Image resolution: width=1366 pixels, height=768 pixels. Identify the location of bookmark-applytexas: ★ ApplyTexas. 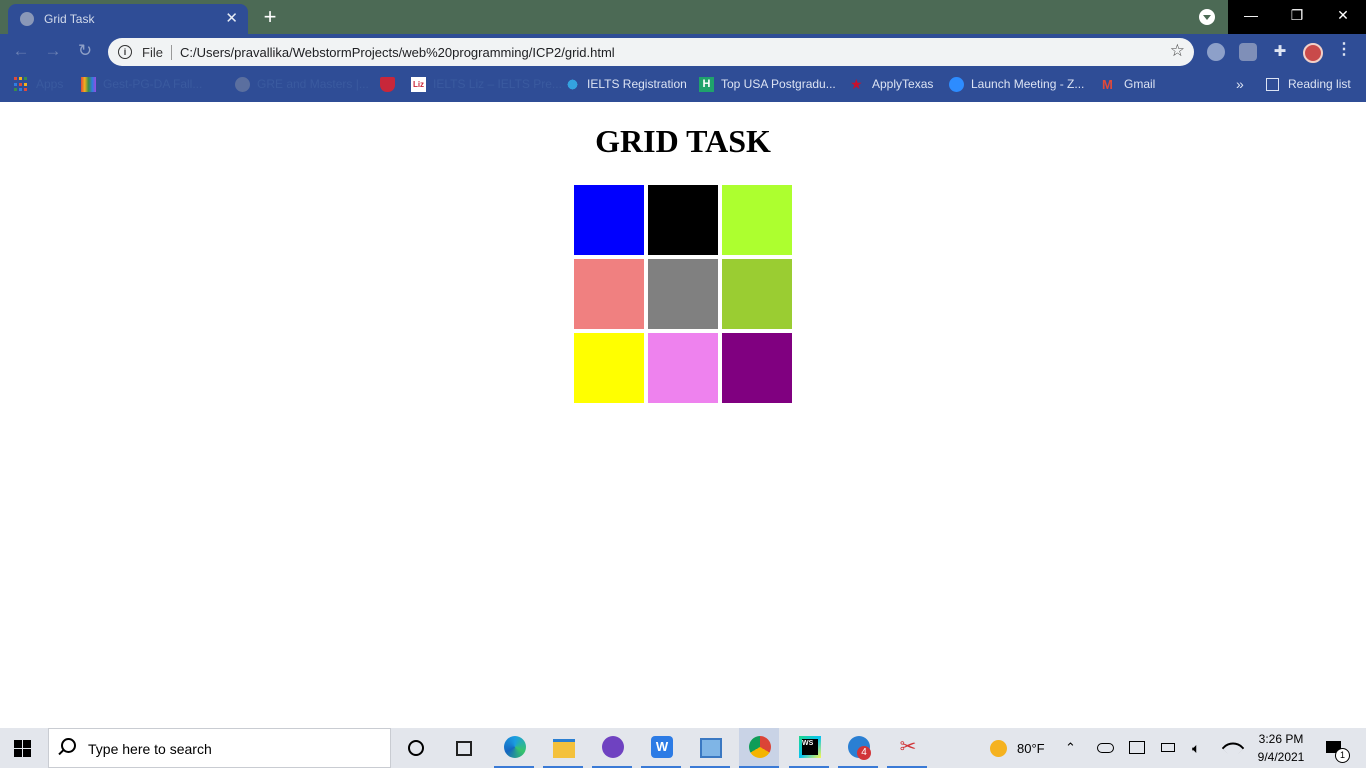
(895, 85).